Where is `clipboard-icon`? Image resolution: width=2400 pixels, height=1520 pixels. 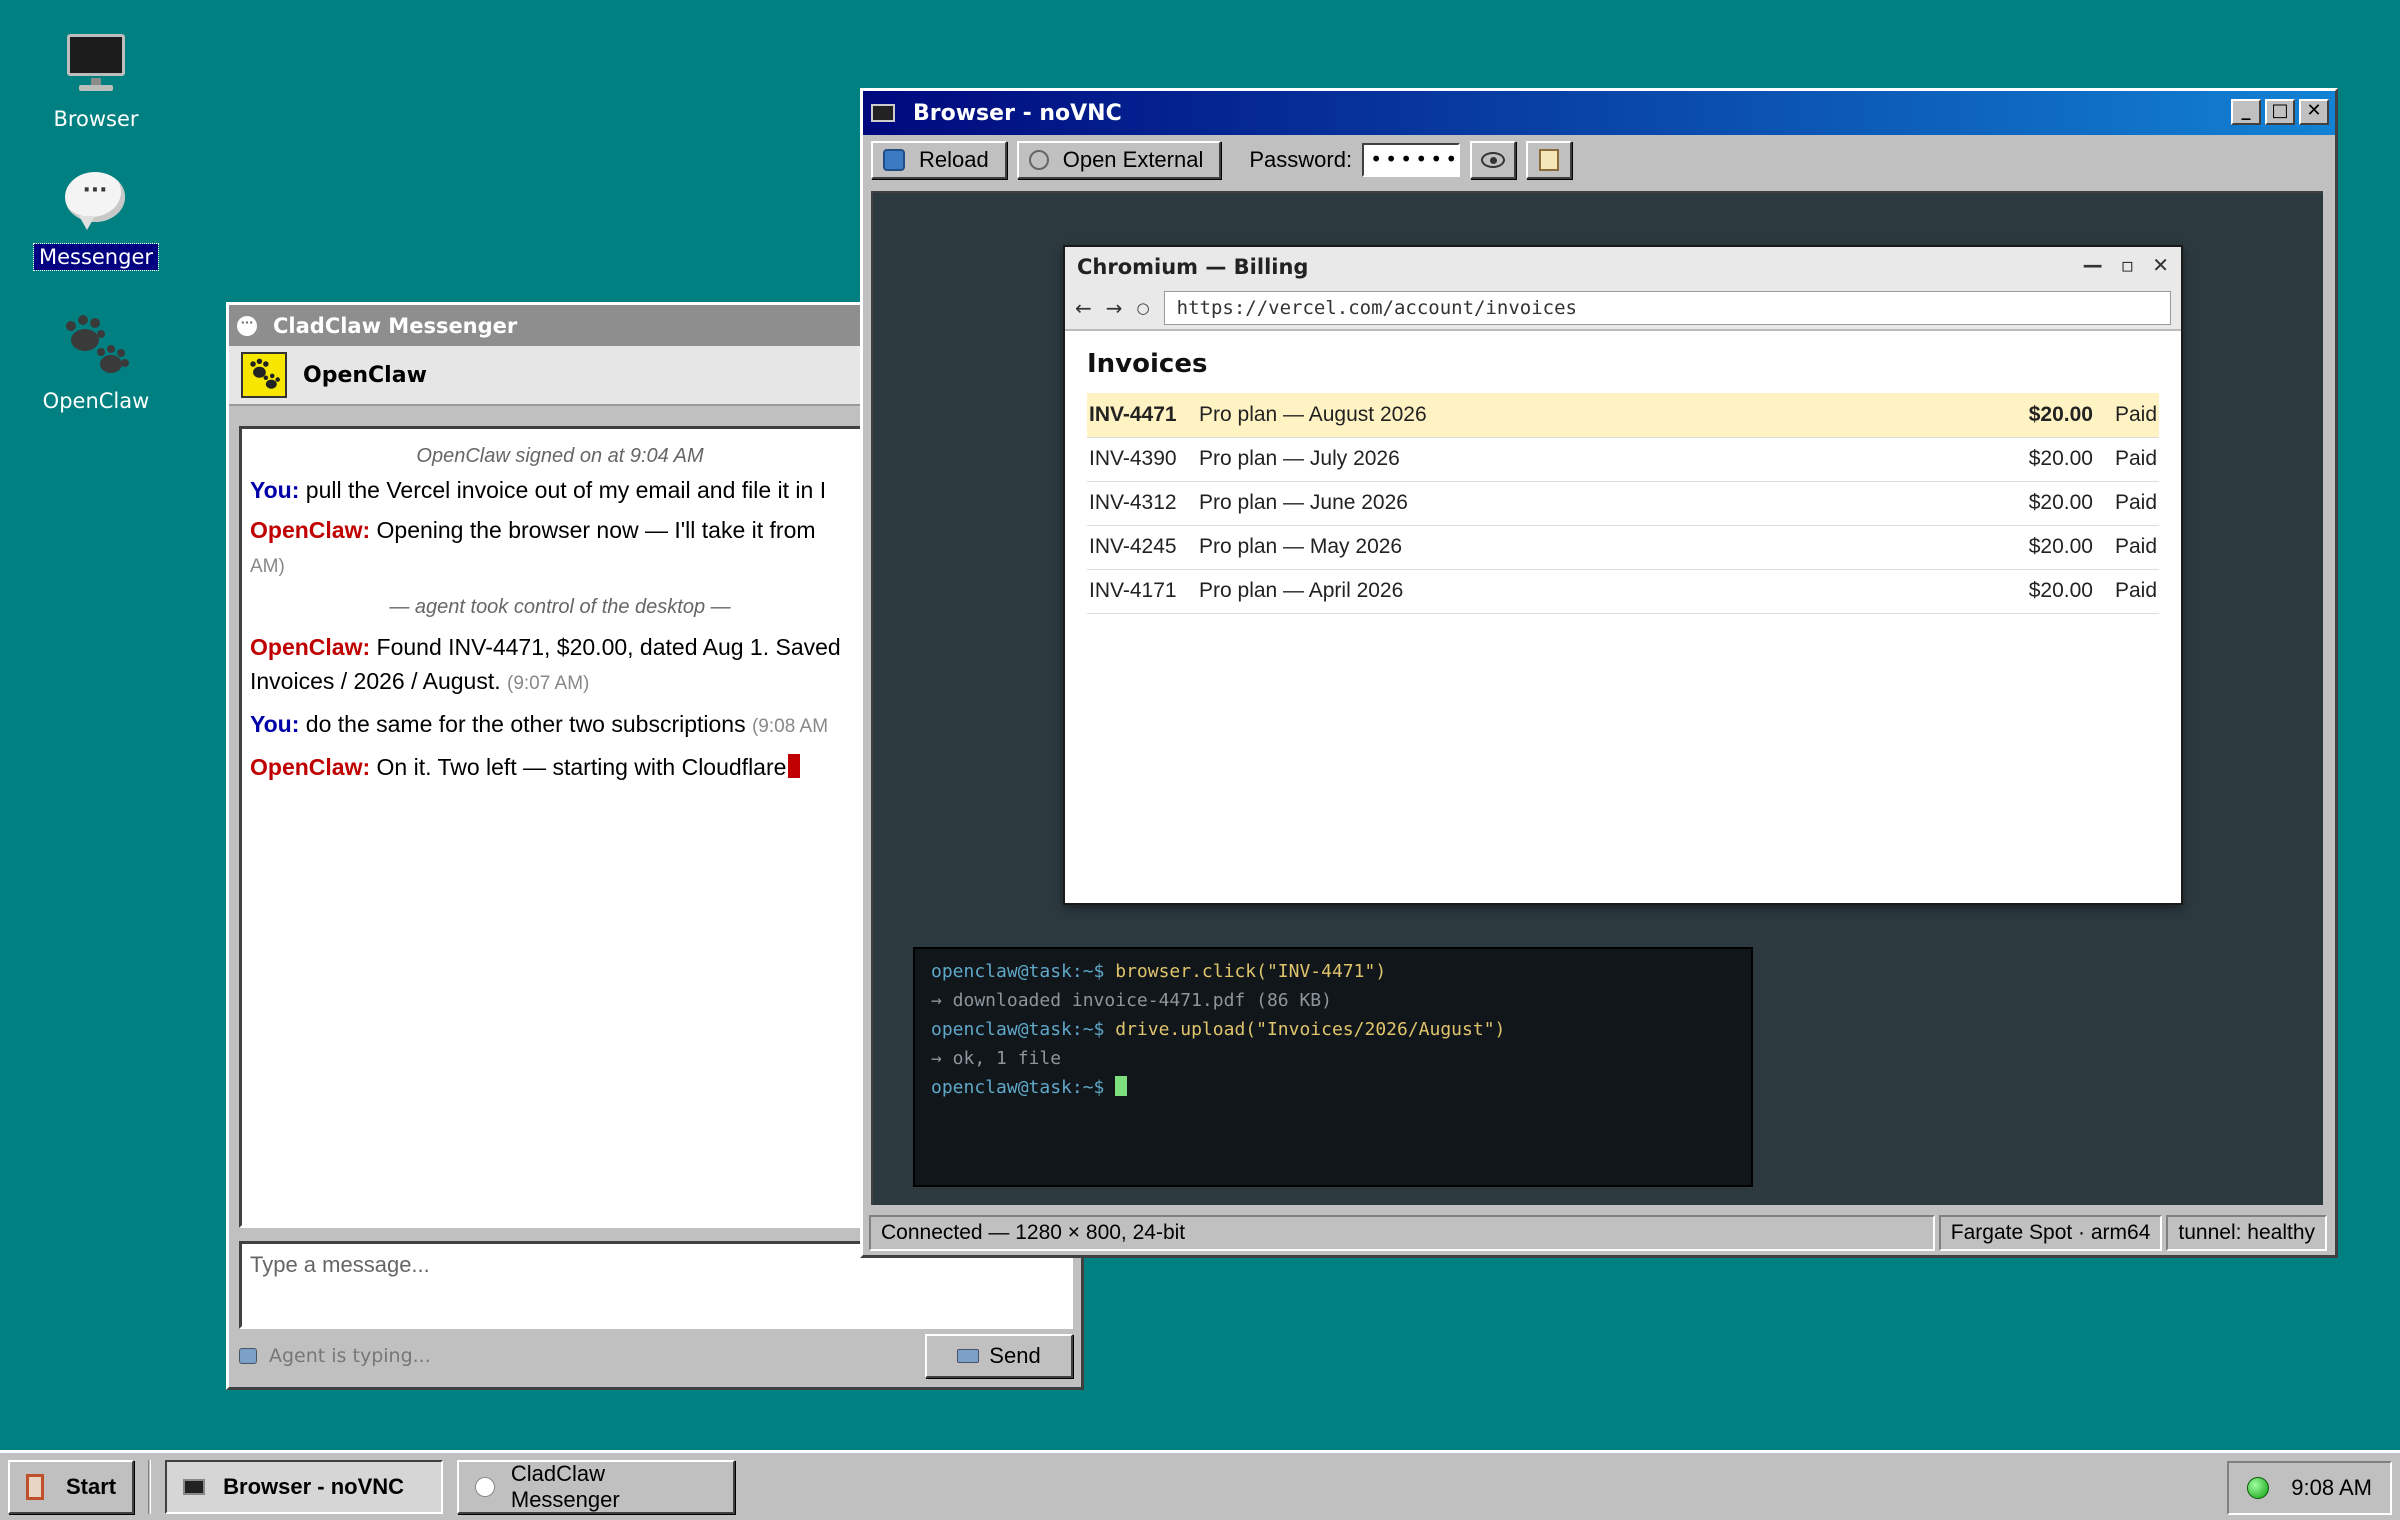
clipboard-icon is located at coordinates (1549, 160).